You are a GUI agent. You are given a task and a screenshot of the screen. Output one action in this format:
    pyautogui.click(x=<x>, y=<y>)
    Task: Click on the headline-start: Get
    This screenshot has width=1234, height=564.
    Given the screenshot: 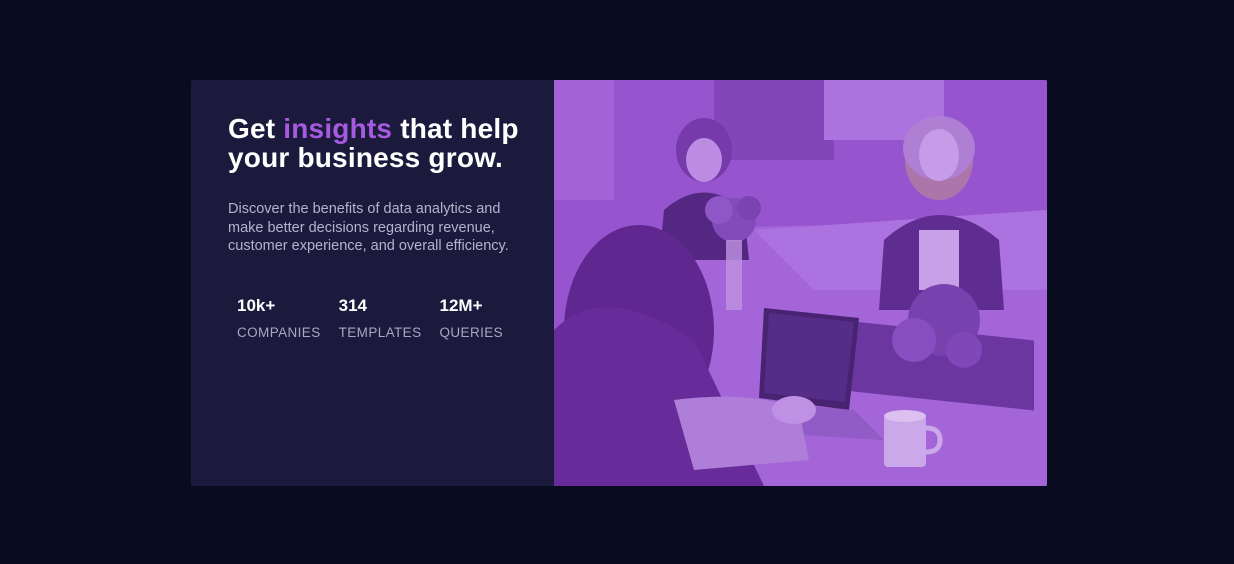 What is the action you would take?
    pyautogui.click(x=256, y=128)
    